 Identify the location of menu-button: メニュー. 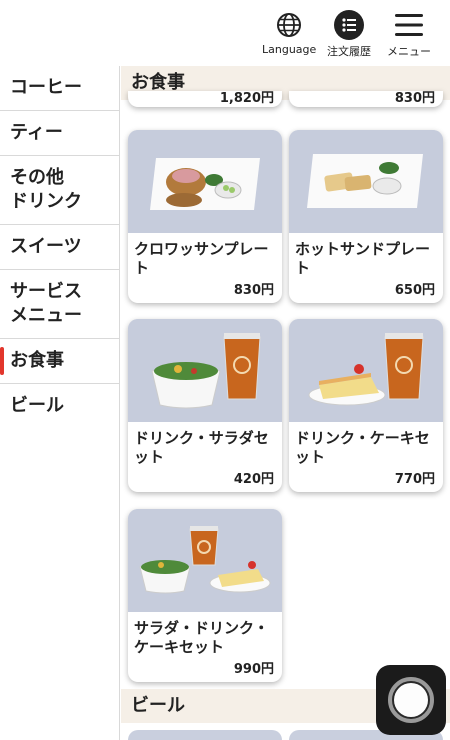
(409, 34).